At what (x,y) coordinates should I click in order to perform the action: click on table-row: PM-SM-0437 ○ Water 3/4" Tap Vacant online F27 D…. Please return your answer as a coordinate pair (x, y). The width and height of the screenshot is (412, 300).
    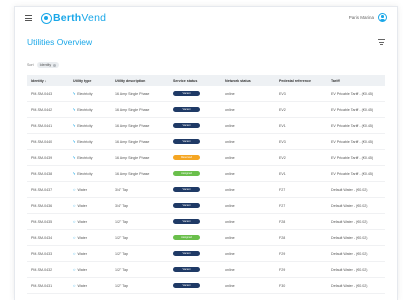
    Looking at the image, I should click on (206, 190).